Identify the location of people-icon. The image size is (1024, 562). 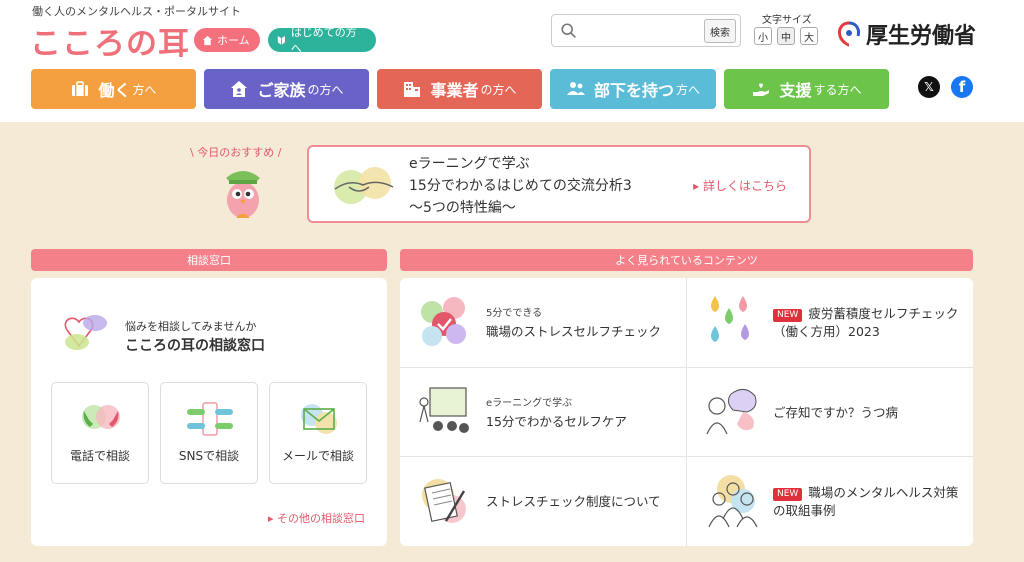
(575, 88).